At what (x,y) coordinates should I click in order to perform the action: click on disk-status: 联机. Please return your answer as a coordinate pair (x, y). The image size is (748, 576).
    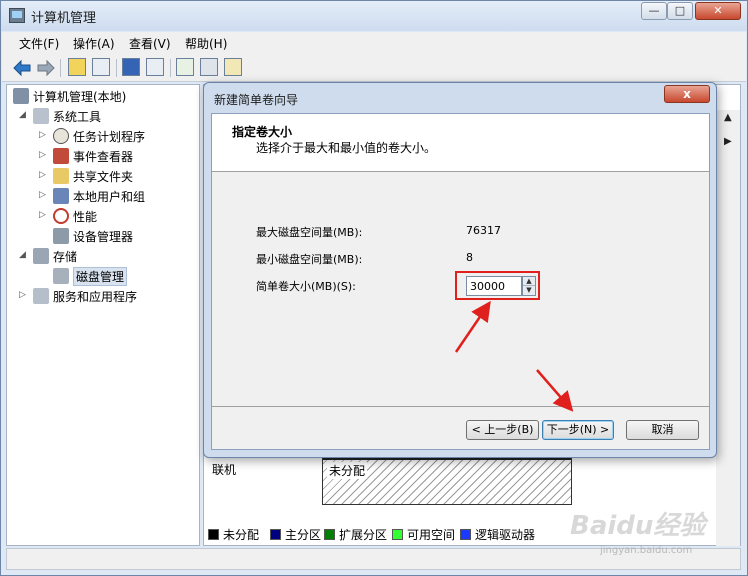
    Looking at the image, I should click on (224, 470).